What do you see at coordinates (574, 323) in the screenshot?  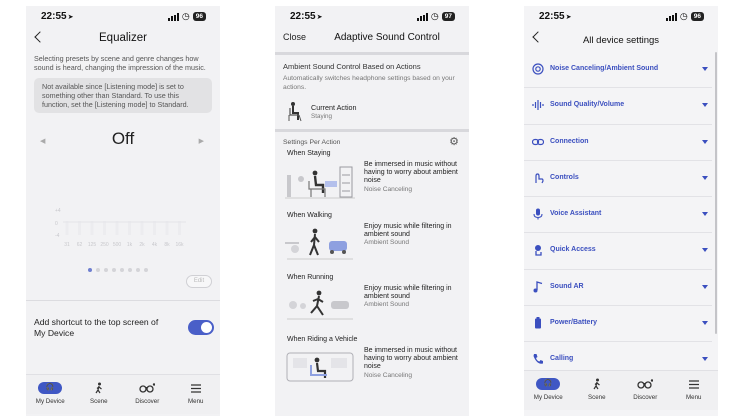 I see `setting-label: Power/Battery` at bounding box center [574, 323].